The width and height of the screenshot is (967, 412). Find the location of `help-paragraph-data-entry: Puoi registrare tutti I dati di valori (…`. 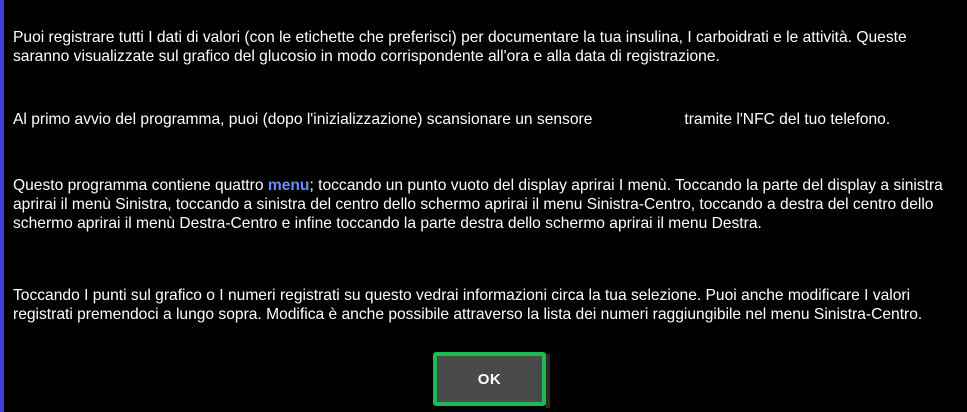

help-paragraph-data-entry: Puoi registrare tutti I dati di valori (… is located at coordinates (460, 47).